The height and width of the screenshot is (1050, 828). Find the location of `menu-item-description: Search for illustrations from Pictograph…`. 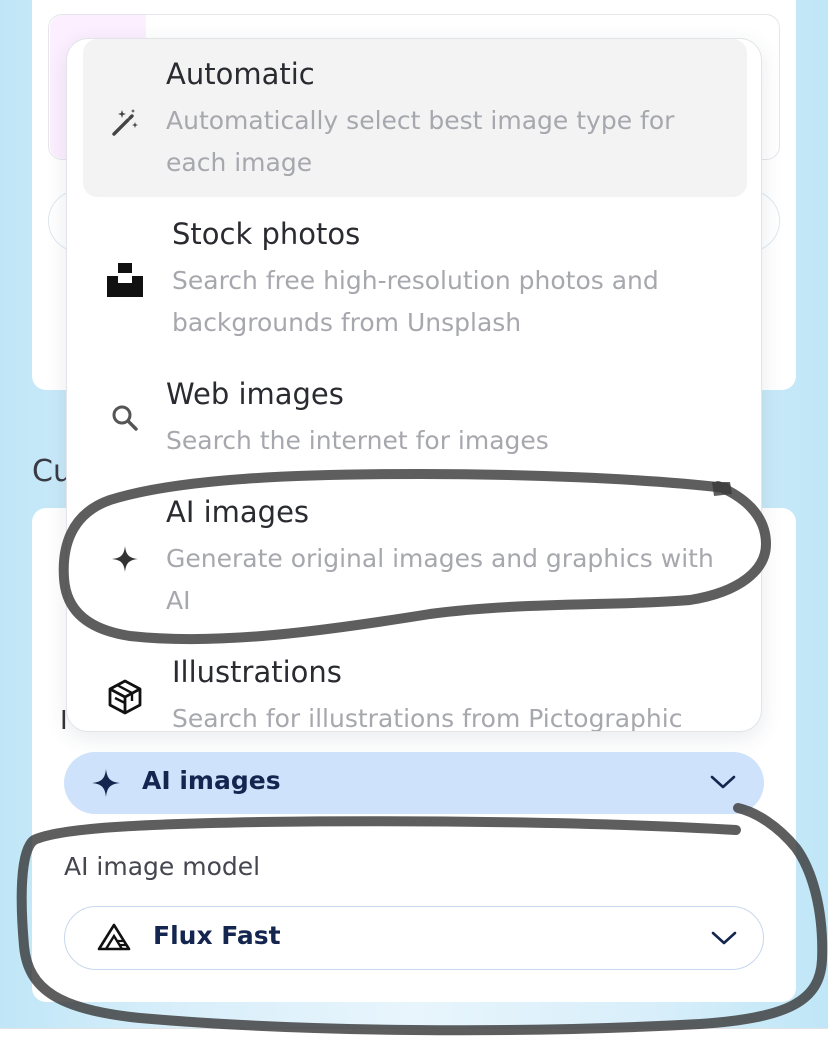

menu-item-description: Search for illustrations from Pictograph… is located at coordinates (427, 718).